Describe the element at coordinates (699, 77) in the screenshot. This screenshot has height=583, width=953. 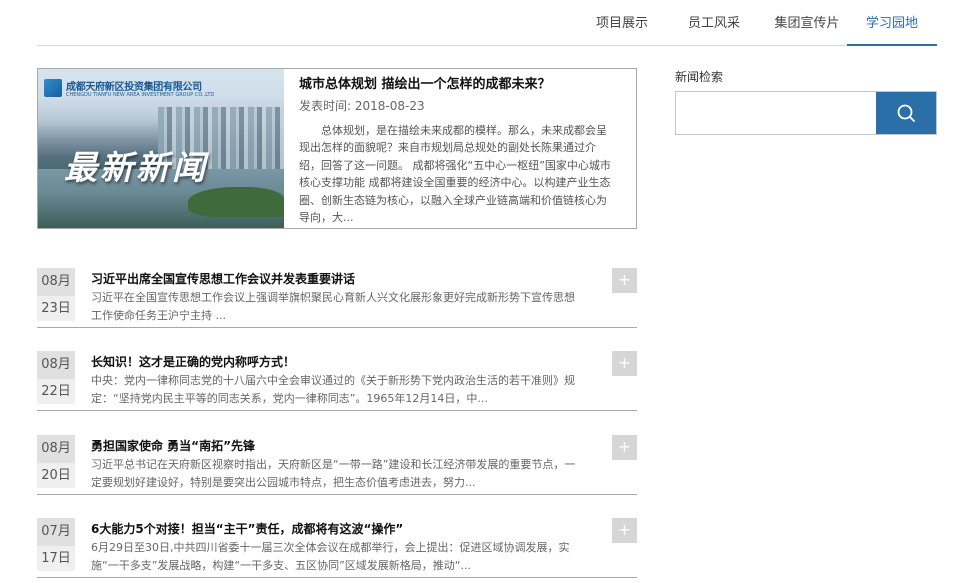
I see `search-label: 新闻检索` at that location.